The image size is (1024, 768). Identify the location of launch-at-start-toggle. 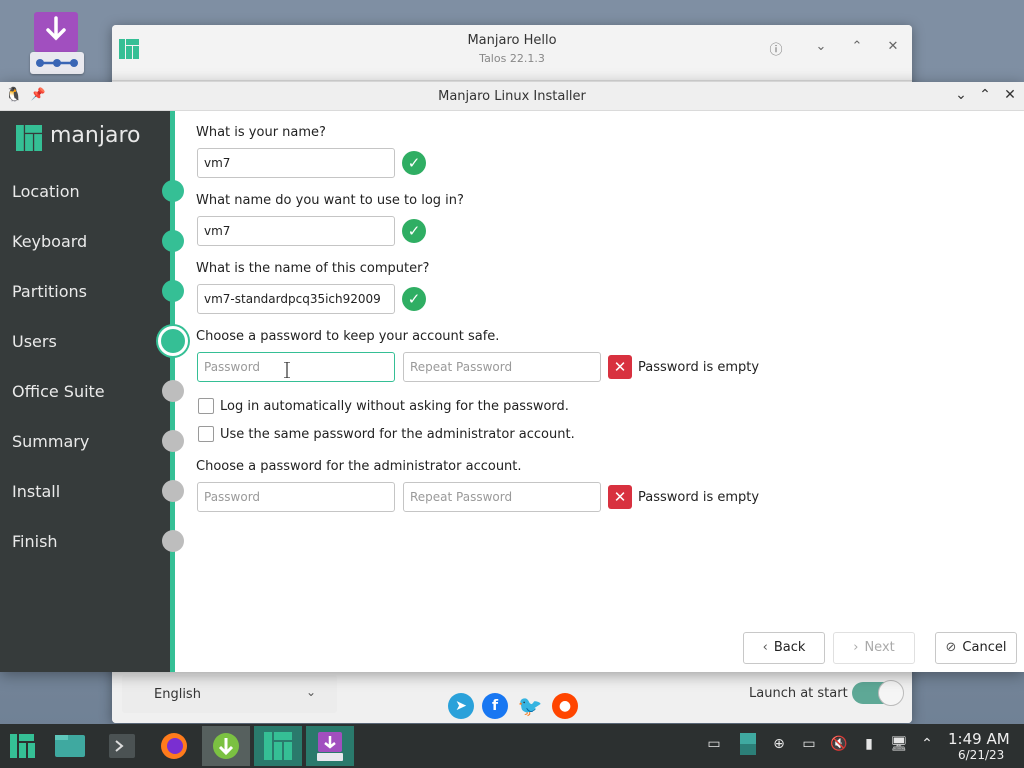
(878, 693).